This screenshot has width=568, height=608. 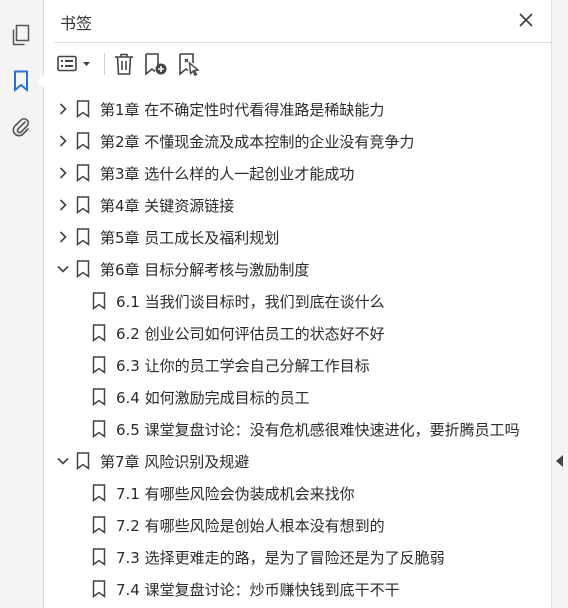 What do you see at coordinates (298, 237) in the screenshot?
I see `bookmark-row: 第5章 员工成长及福利规划` at bounding box center [298, 237].